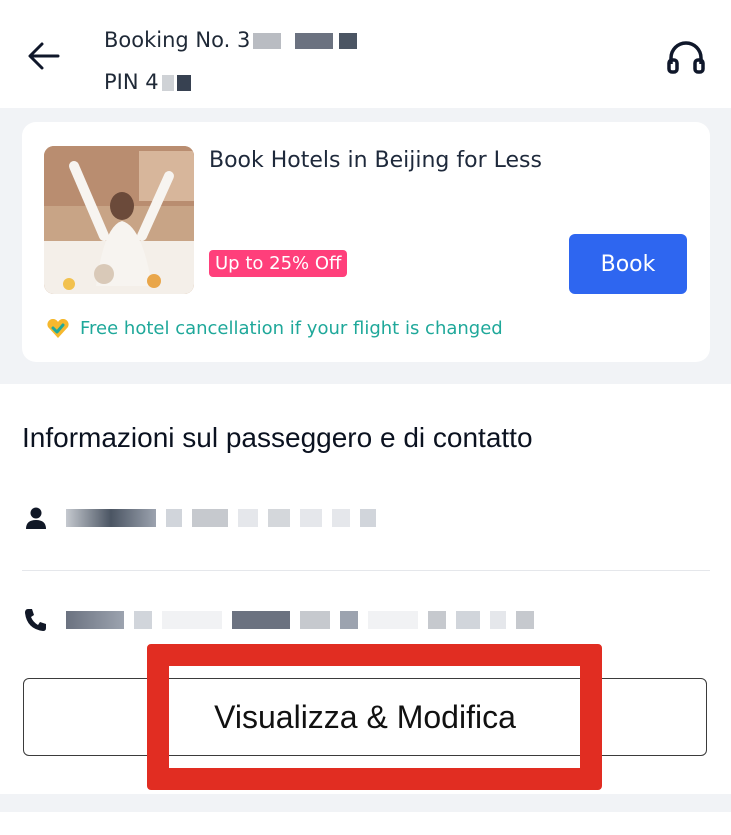 The height and width of the screenshot is (835, 731). What do you see at coordinates (686, 58) in the screenshot?
I see `customer-support-icon` at bounding box center [686, 58].